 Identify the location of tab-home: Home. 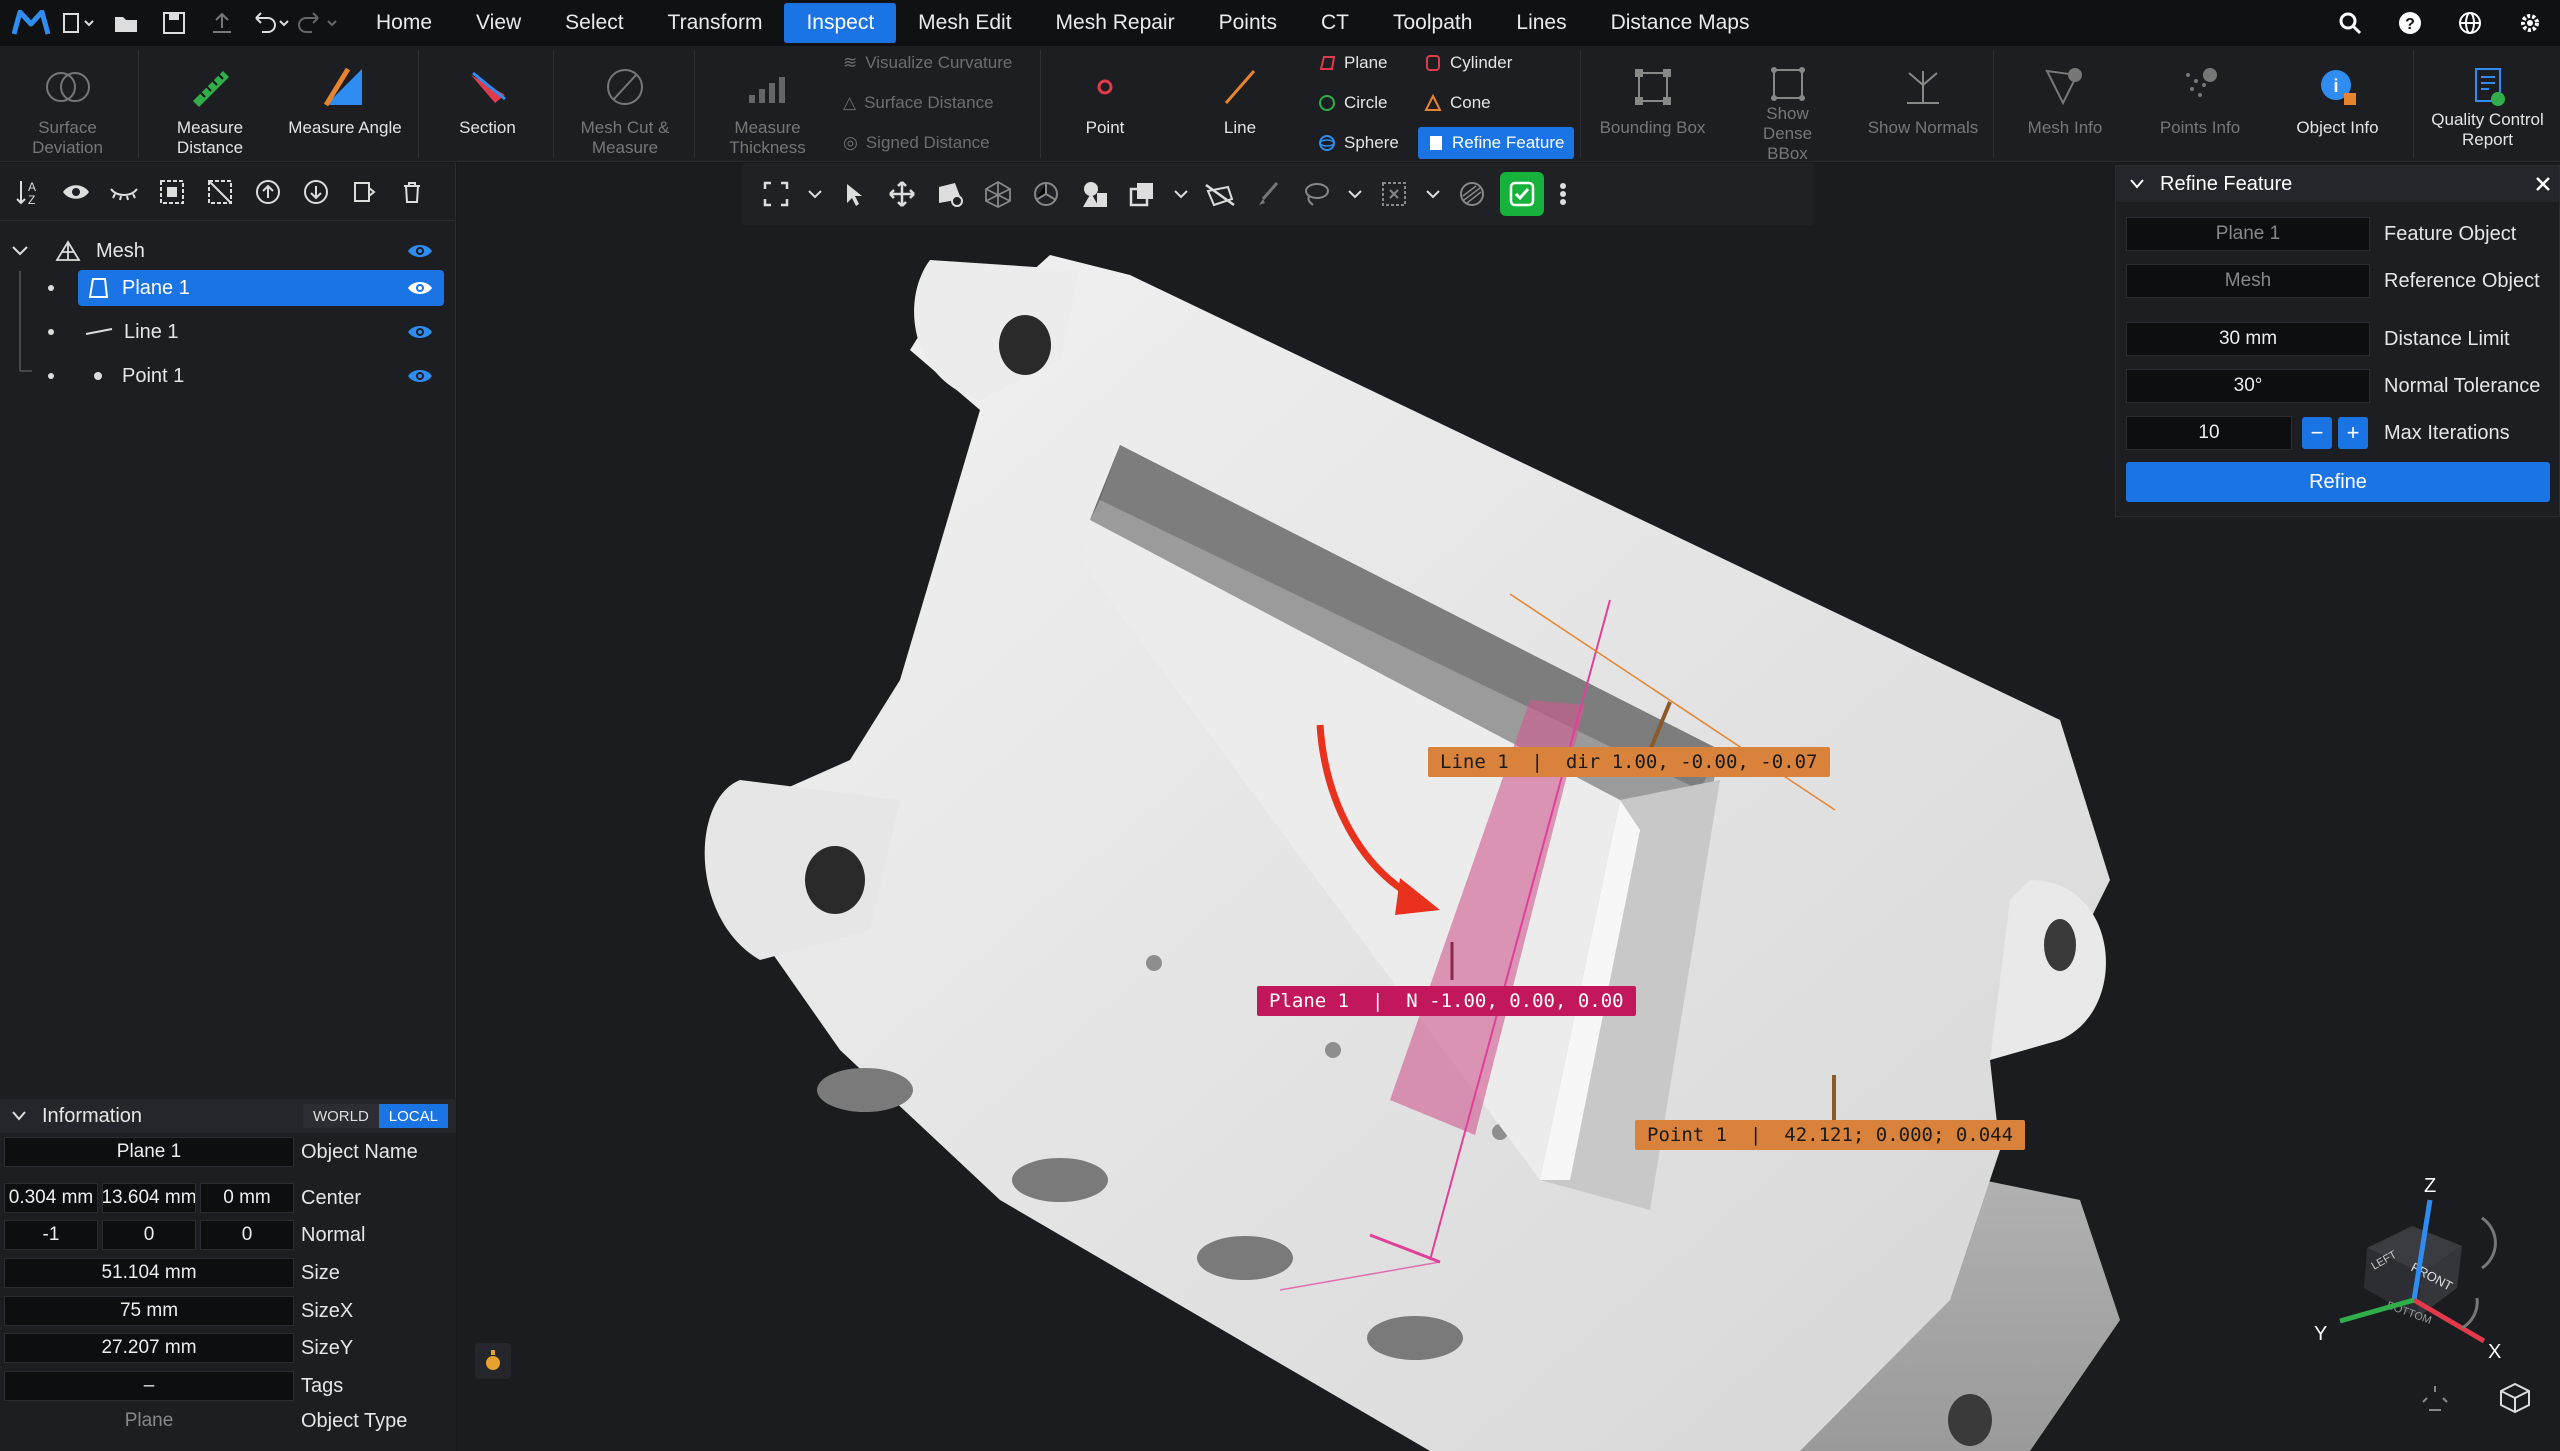
(404, 23).